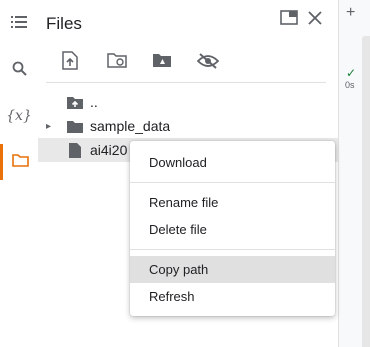 Image resolution: width=370 pixels, height=347 pixels. Describe the element at coordinates (186, 82) in the screenshot. I see `toolbar-divider` at that location.